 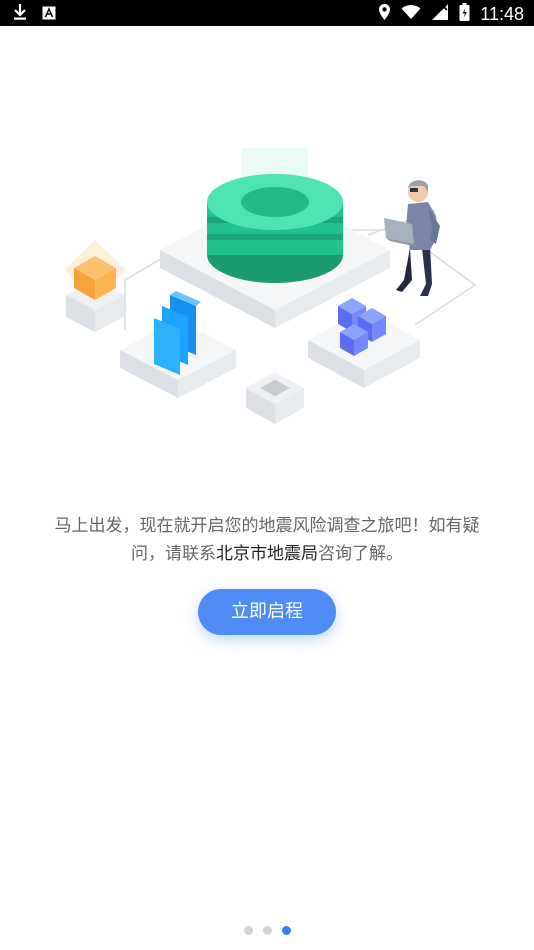 I want to click on start-now-button: 立即启程, so click(x=267, y=612).